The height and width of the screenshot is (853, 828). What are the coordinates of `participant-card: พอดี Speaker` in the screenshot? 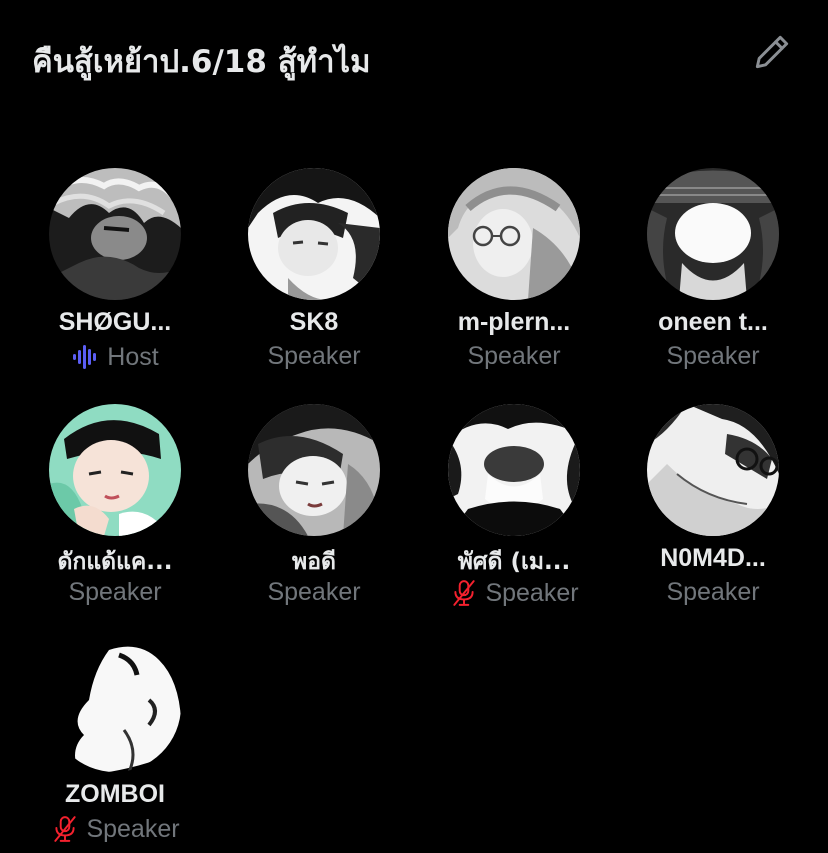 It's located at (314, 509).